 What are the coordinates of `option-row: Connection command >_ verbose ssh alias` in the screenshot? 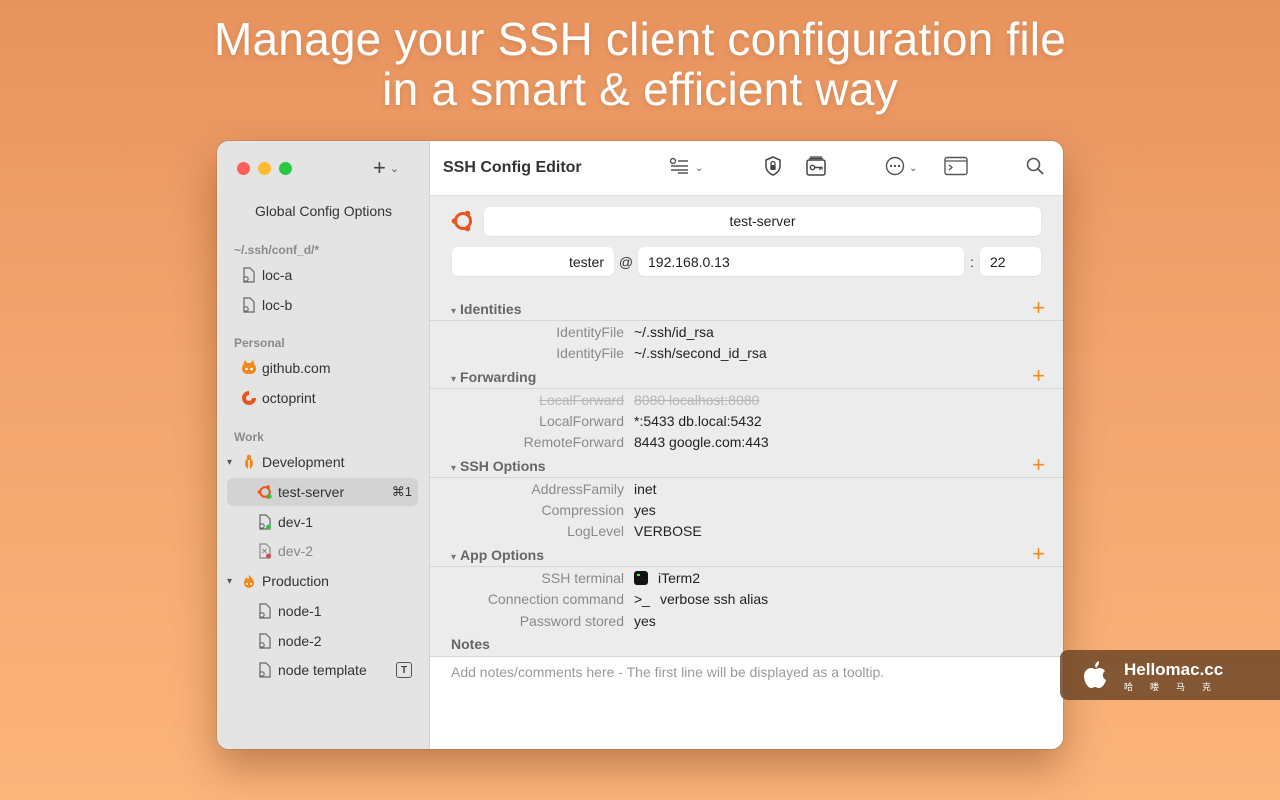 It's located at (746, 599).